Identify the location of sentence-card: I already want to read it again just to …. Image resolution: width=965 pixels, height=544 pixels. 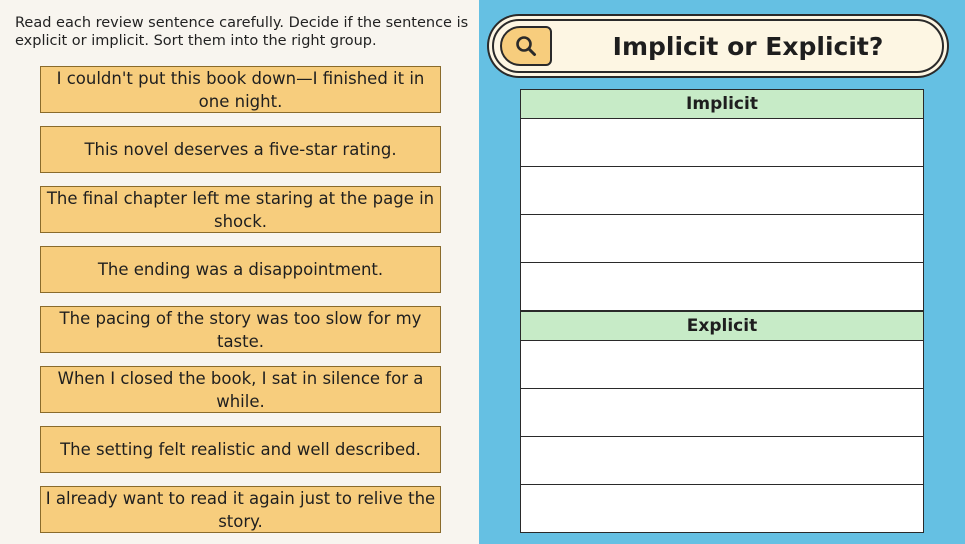
(240, 509).